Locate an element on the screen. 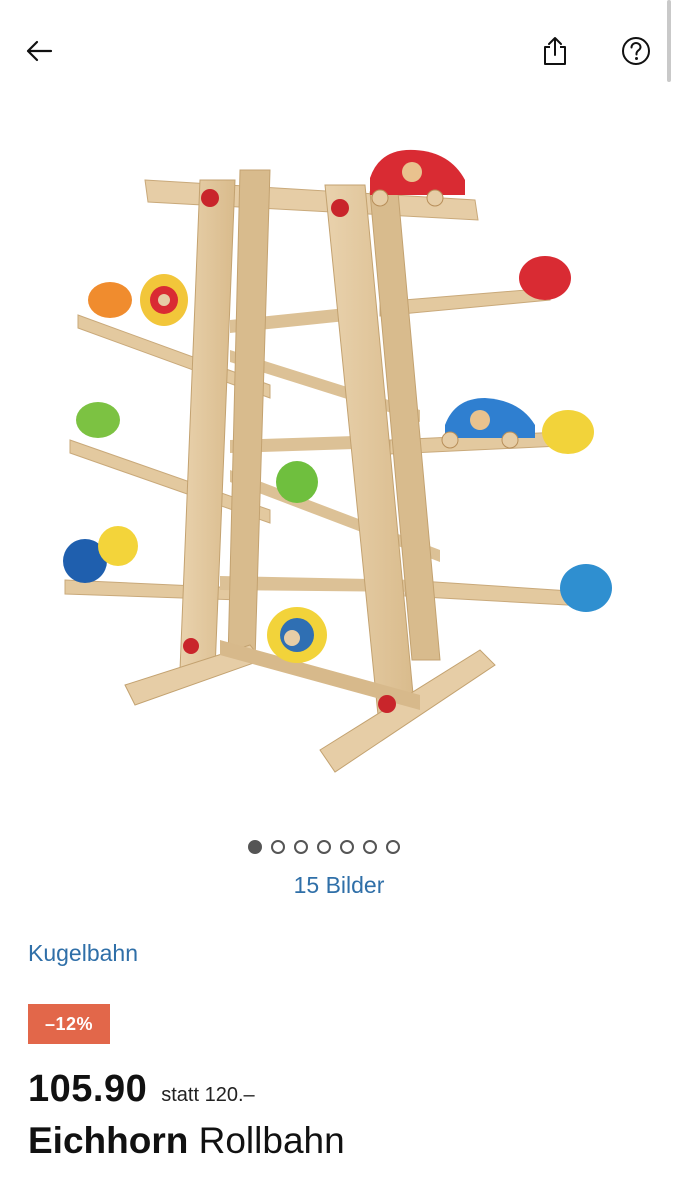 The height and width of the screenshot is (1200, 678). gallery-pagination is located at coordinates (343, 847).